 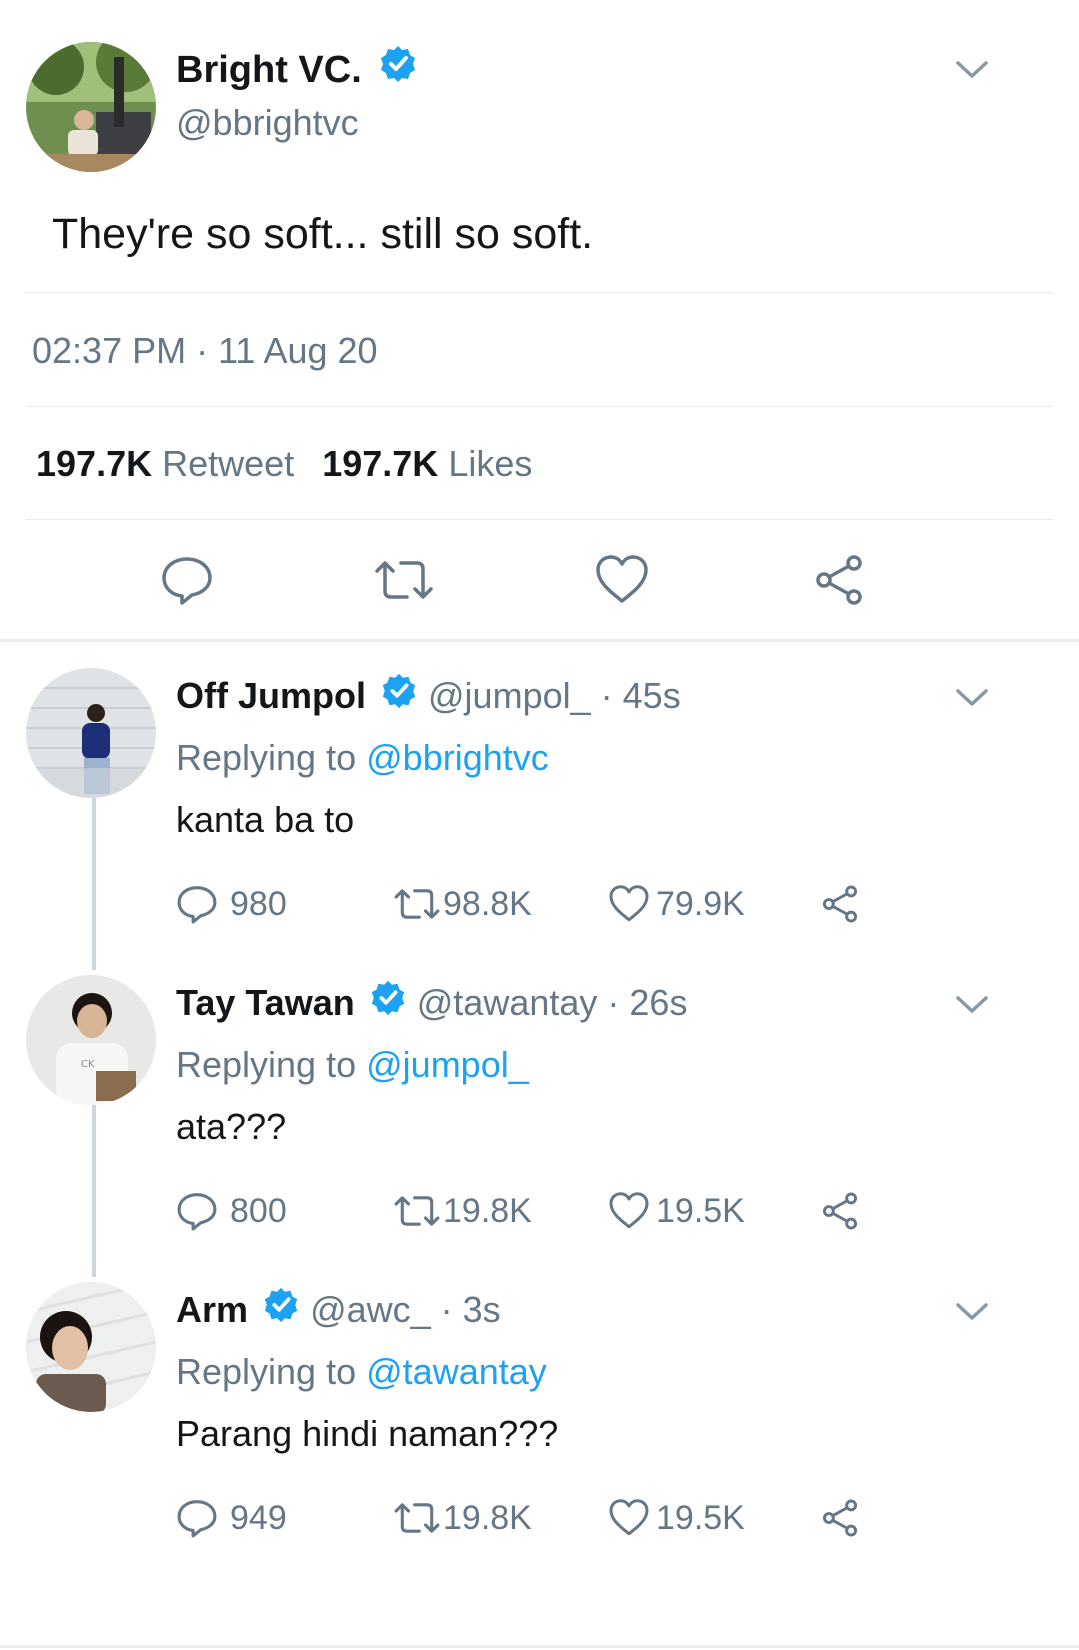 I want to click on replying-to-link: @bbrightvc, so click(x=457, y=757).